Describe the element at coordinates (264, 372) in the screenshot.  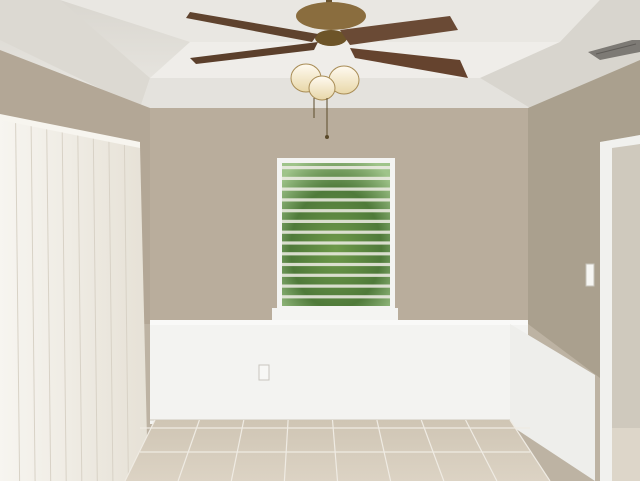
I see `outlet` at that location.